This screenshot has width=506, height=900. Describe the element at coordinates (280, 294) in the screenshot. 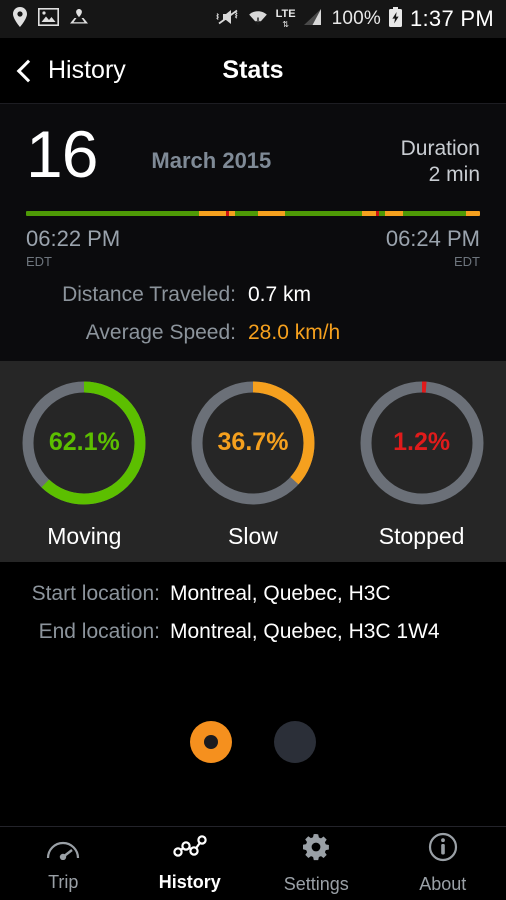

I see `distance-value: 0.7 km` at that location.